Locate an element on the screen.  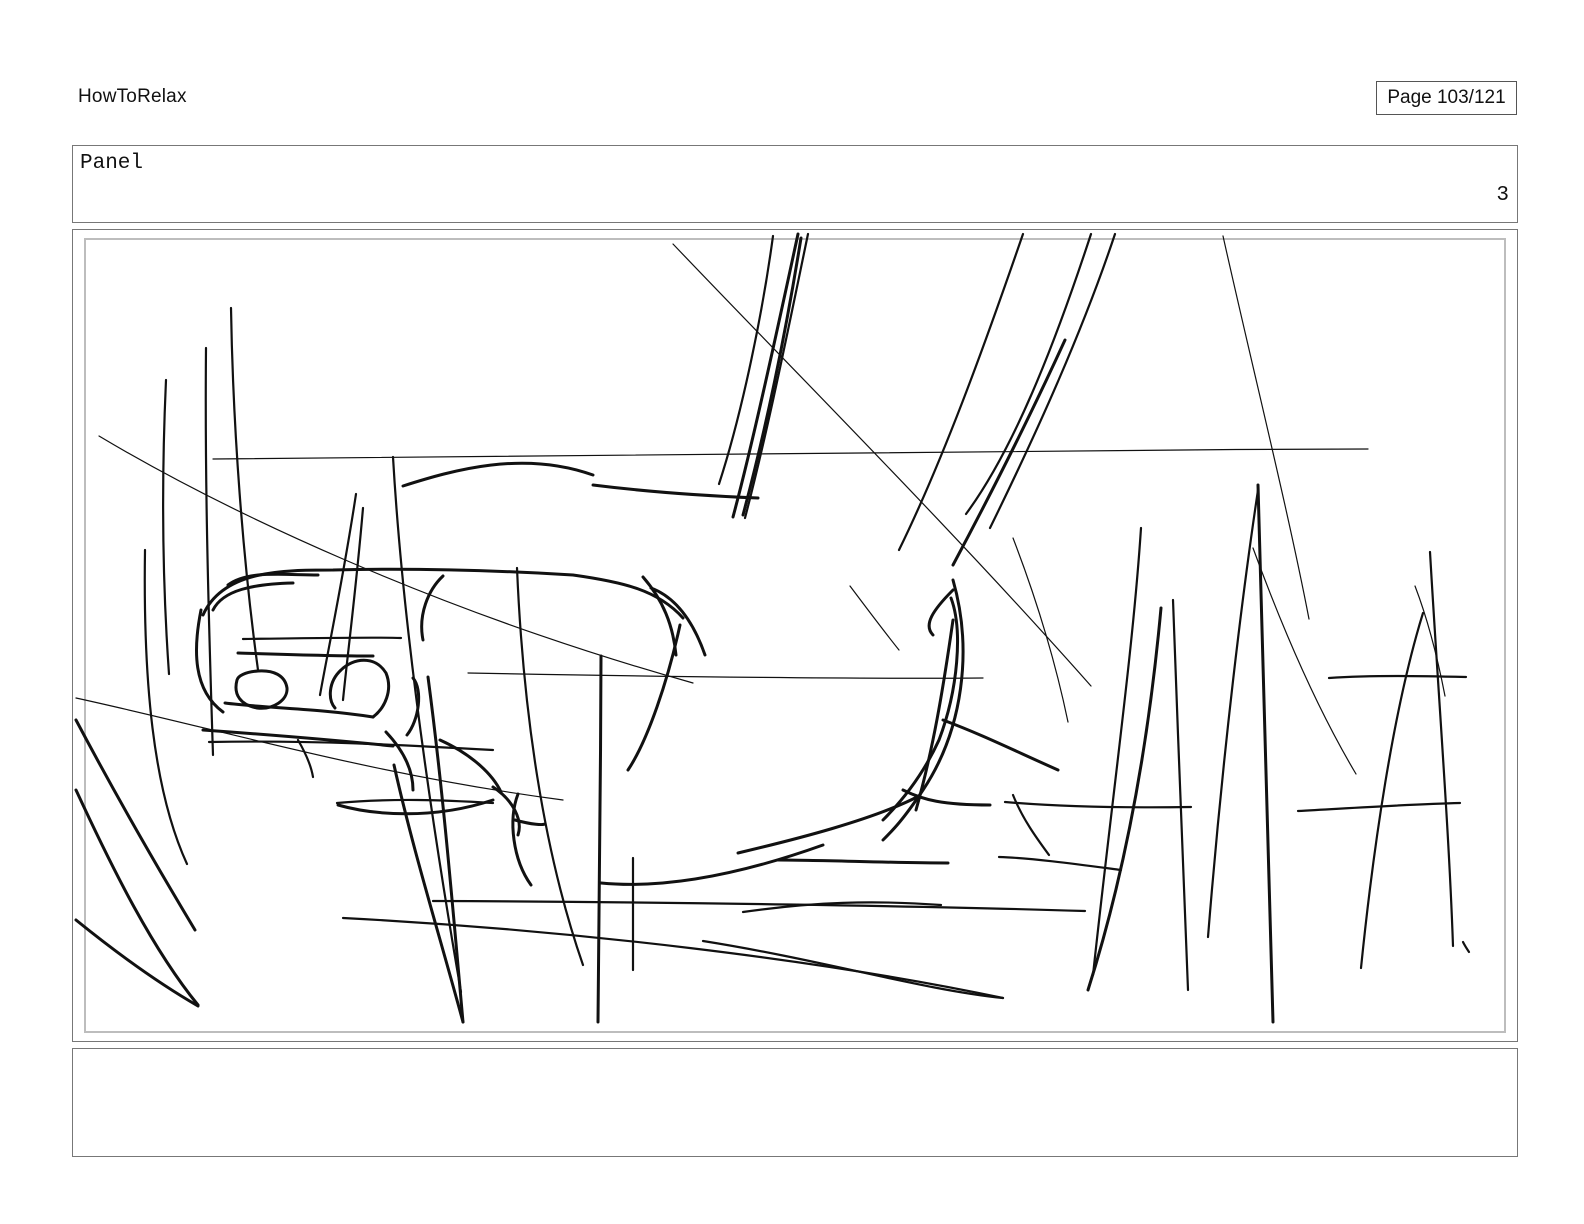
panel-number: 3 is located at coordinates (1502, 195).